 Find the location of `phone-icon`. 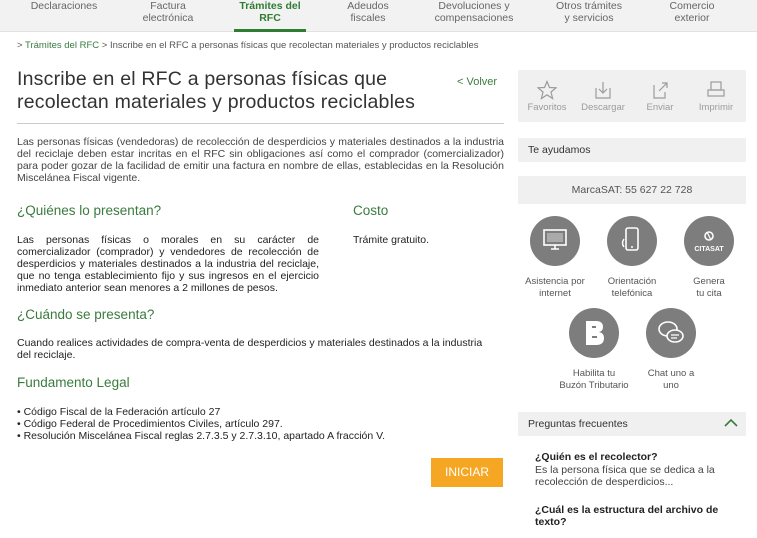

phone-icon is located at coordinates (630, 239).